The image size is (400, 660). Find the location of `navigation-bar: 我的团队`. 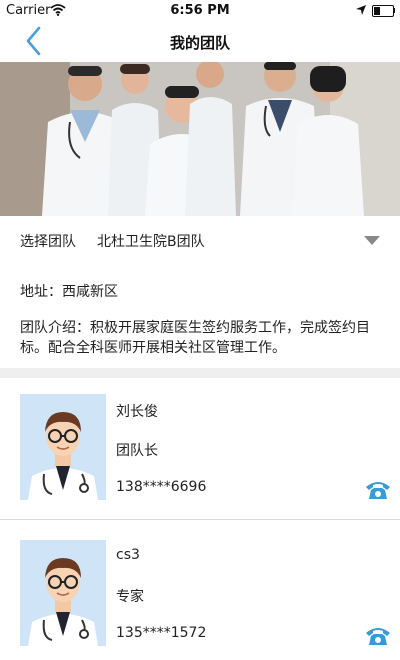

navigation-bar: 我的团队 is located at coordinates (200, 42).